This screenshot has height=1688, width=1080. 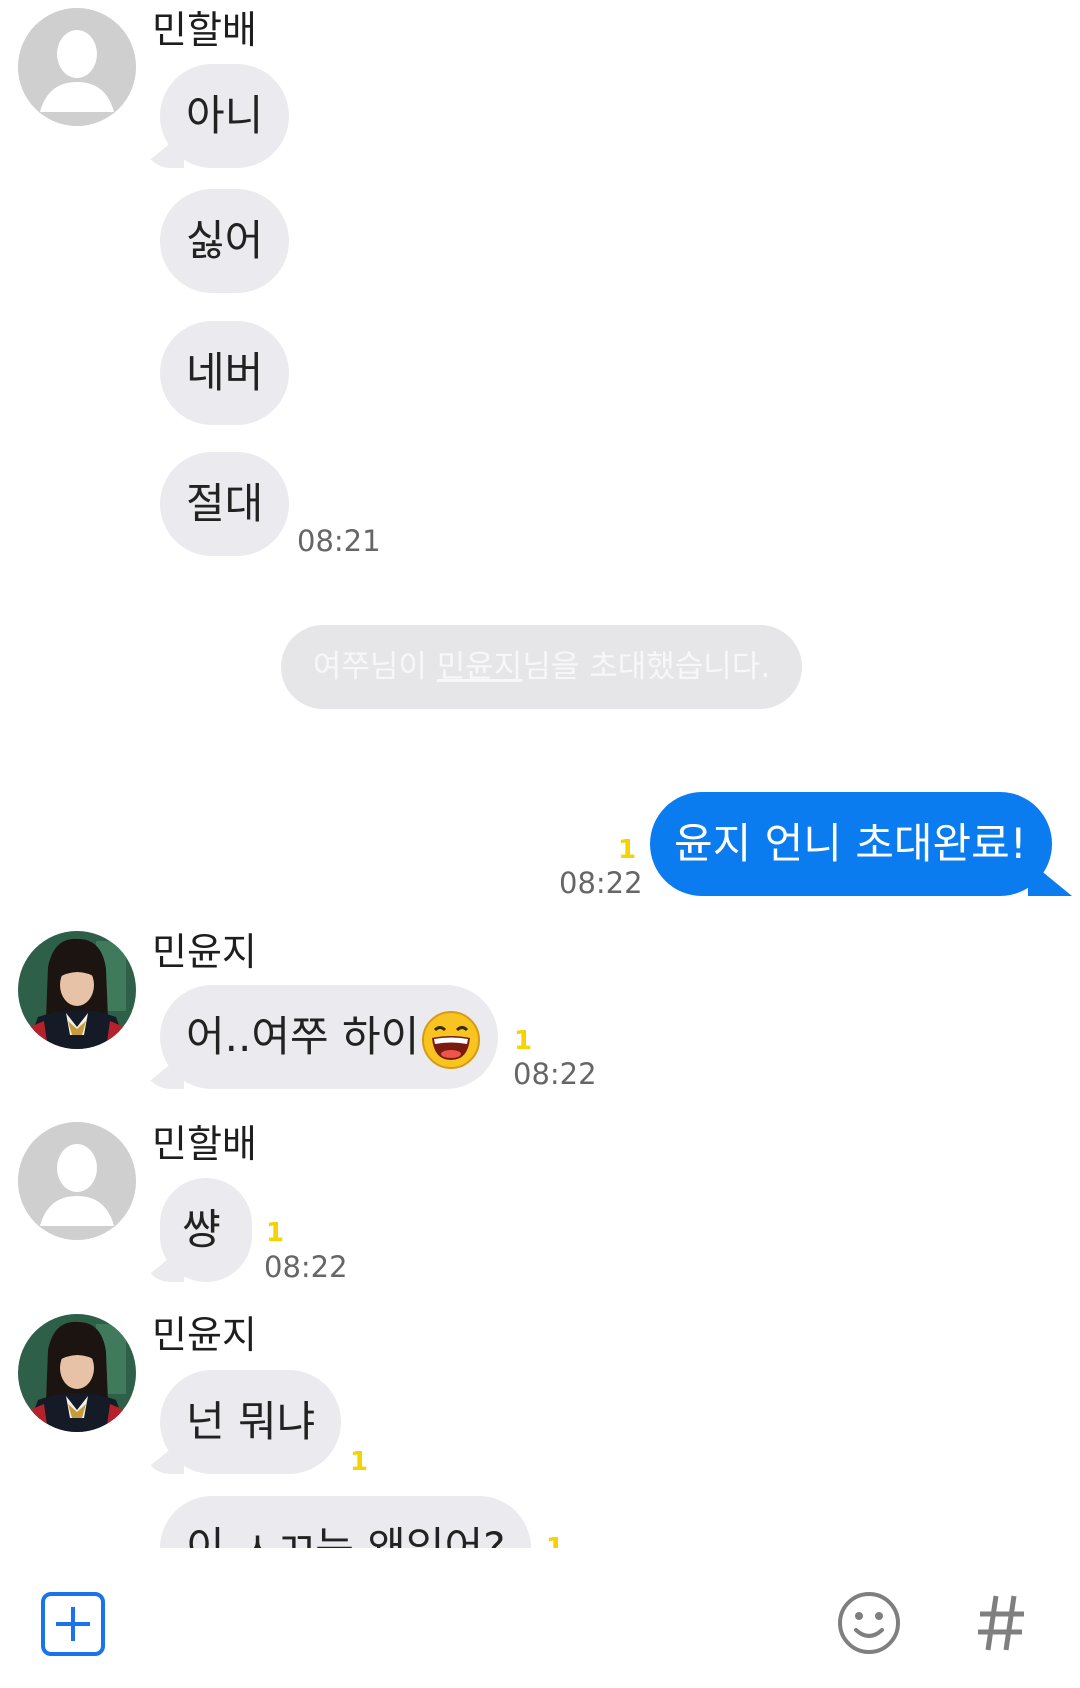 What do you see at coordinates (225, 504) in the screenshot?
I see `message-bubble: 절대` at bounding box center [225, 504].